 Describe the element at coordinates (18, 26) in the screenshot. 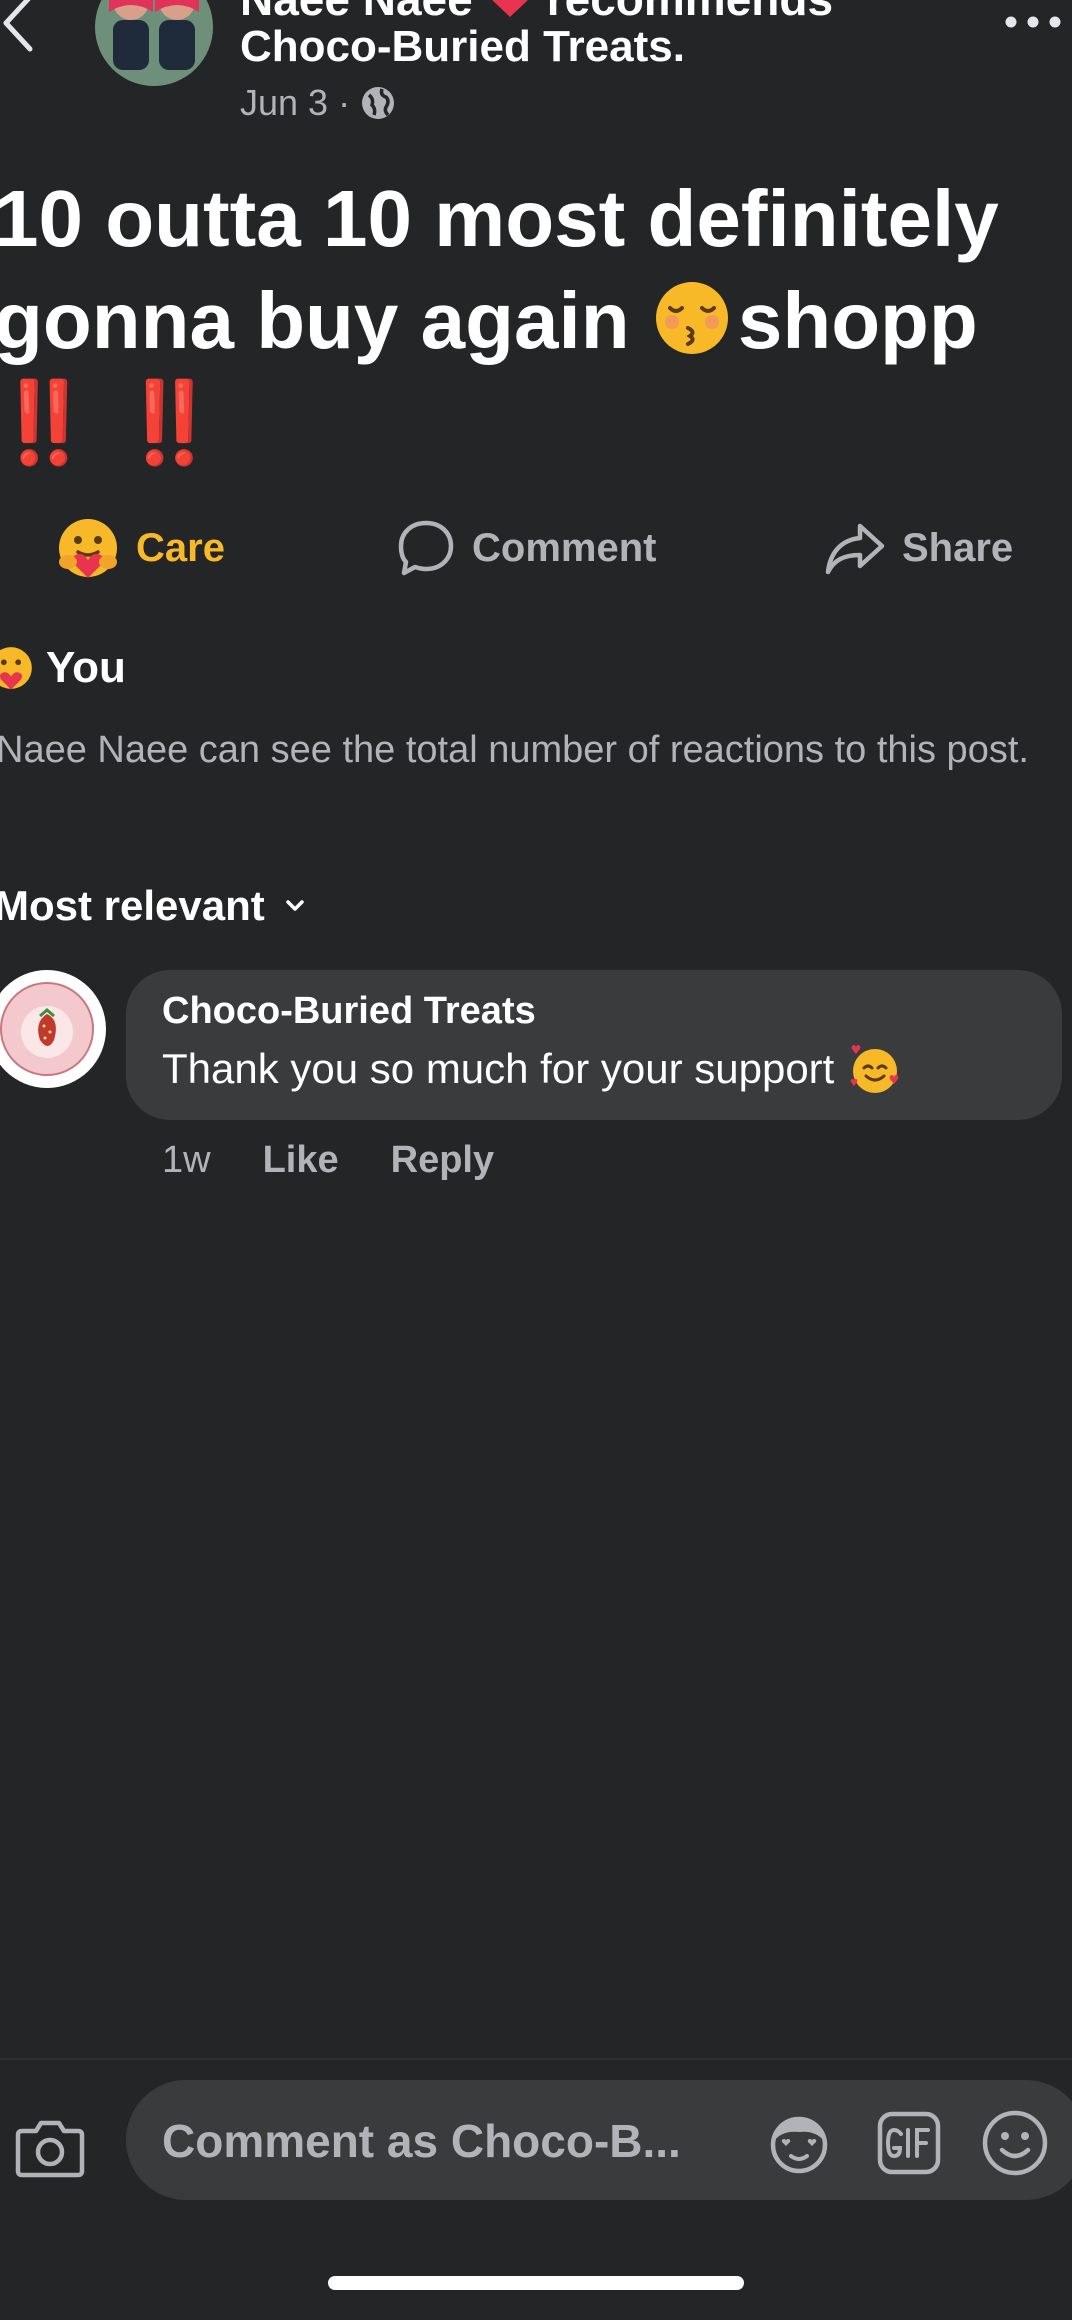

I see `chevron-left-icon` at that location.